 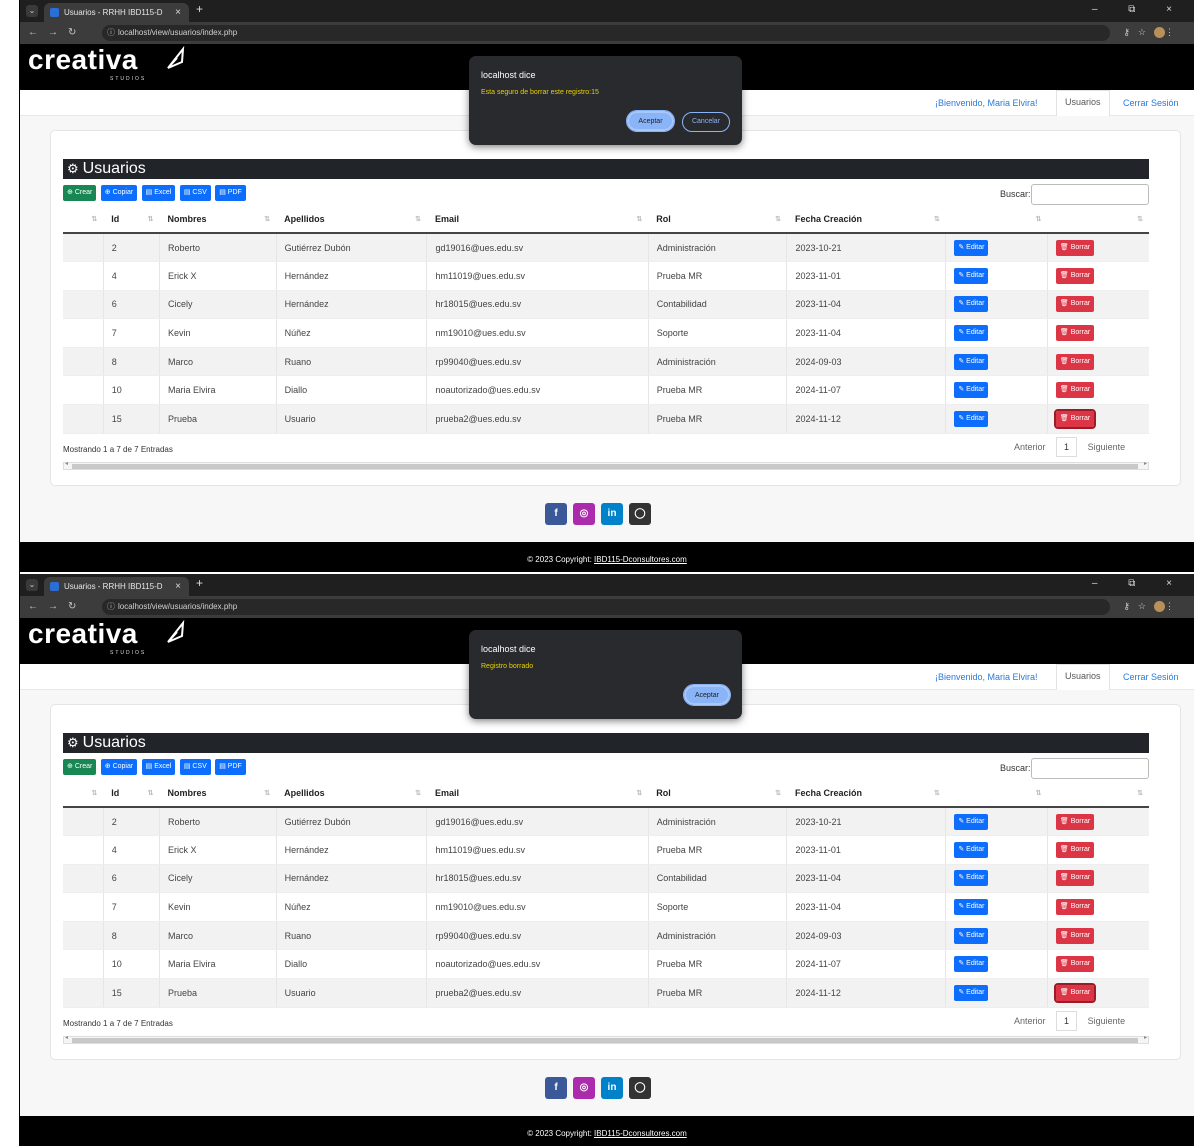 What do you see at coordinates (1145, 463) in the screenshot?
I see `scroll-right-icon: ▸` at bounding box center [1145, 463].